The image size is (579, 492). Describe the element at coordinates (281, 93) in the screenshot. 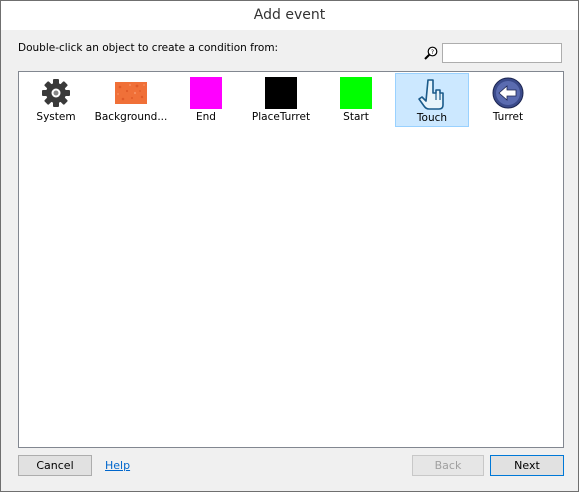

I see `black-square-icon` at that location.